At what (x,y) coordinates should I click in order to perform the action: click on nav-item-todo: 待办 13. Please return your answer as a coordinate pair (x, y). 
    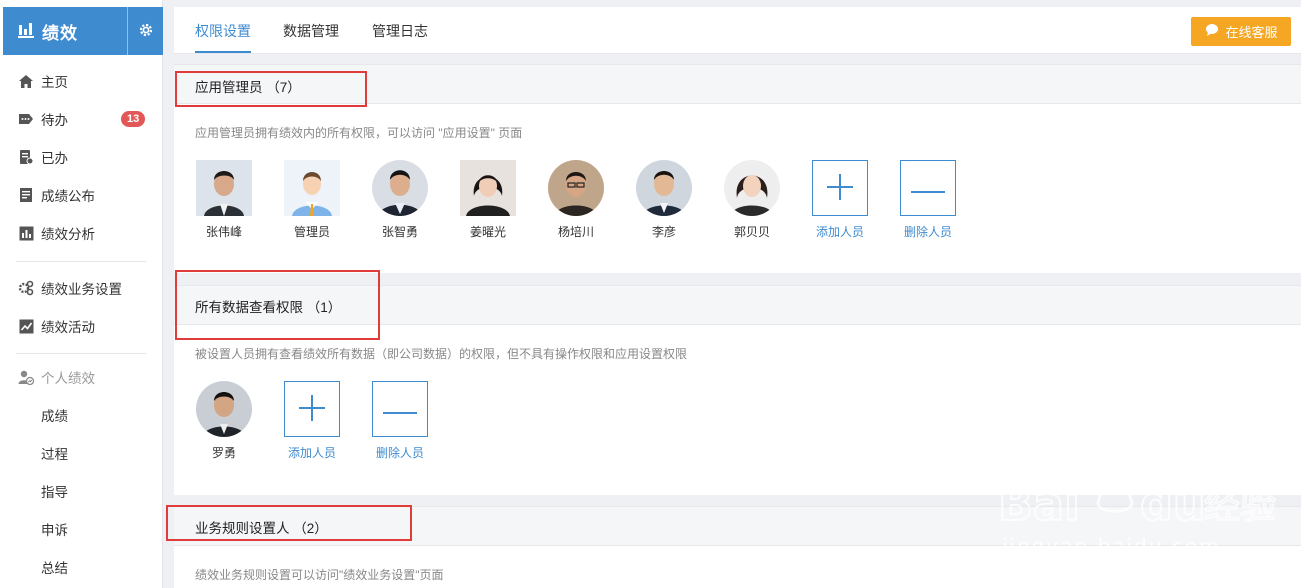
    Looking at the image, I should click on (81, 119).